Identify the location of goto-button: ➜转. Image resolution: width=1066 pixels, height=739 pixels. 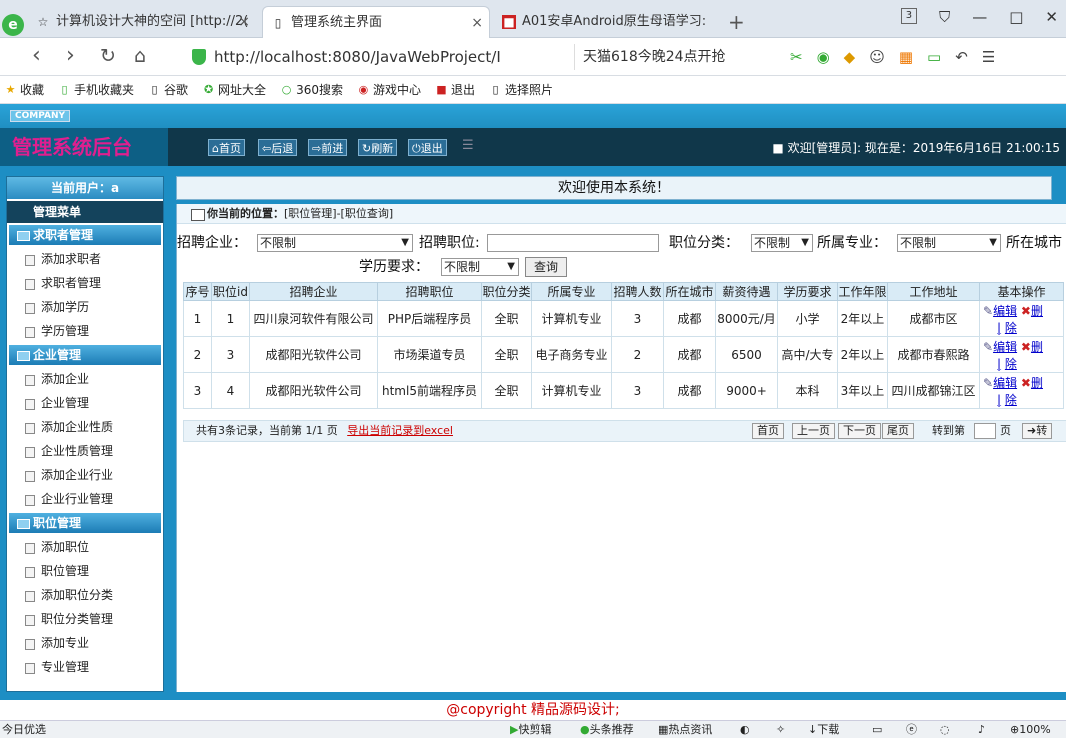
(1037, 431).